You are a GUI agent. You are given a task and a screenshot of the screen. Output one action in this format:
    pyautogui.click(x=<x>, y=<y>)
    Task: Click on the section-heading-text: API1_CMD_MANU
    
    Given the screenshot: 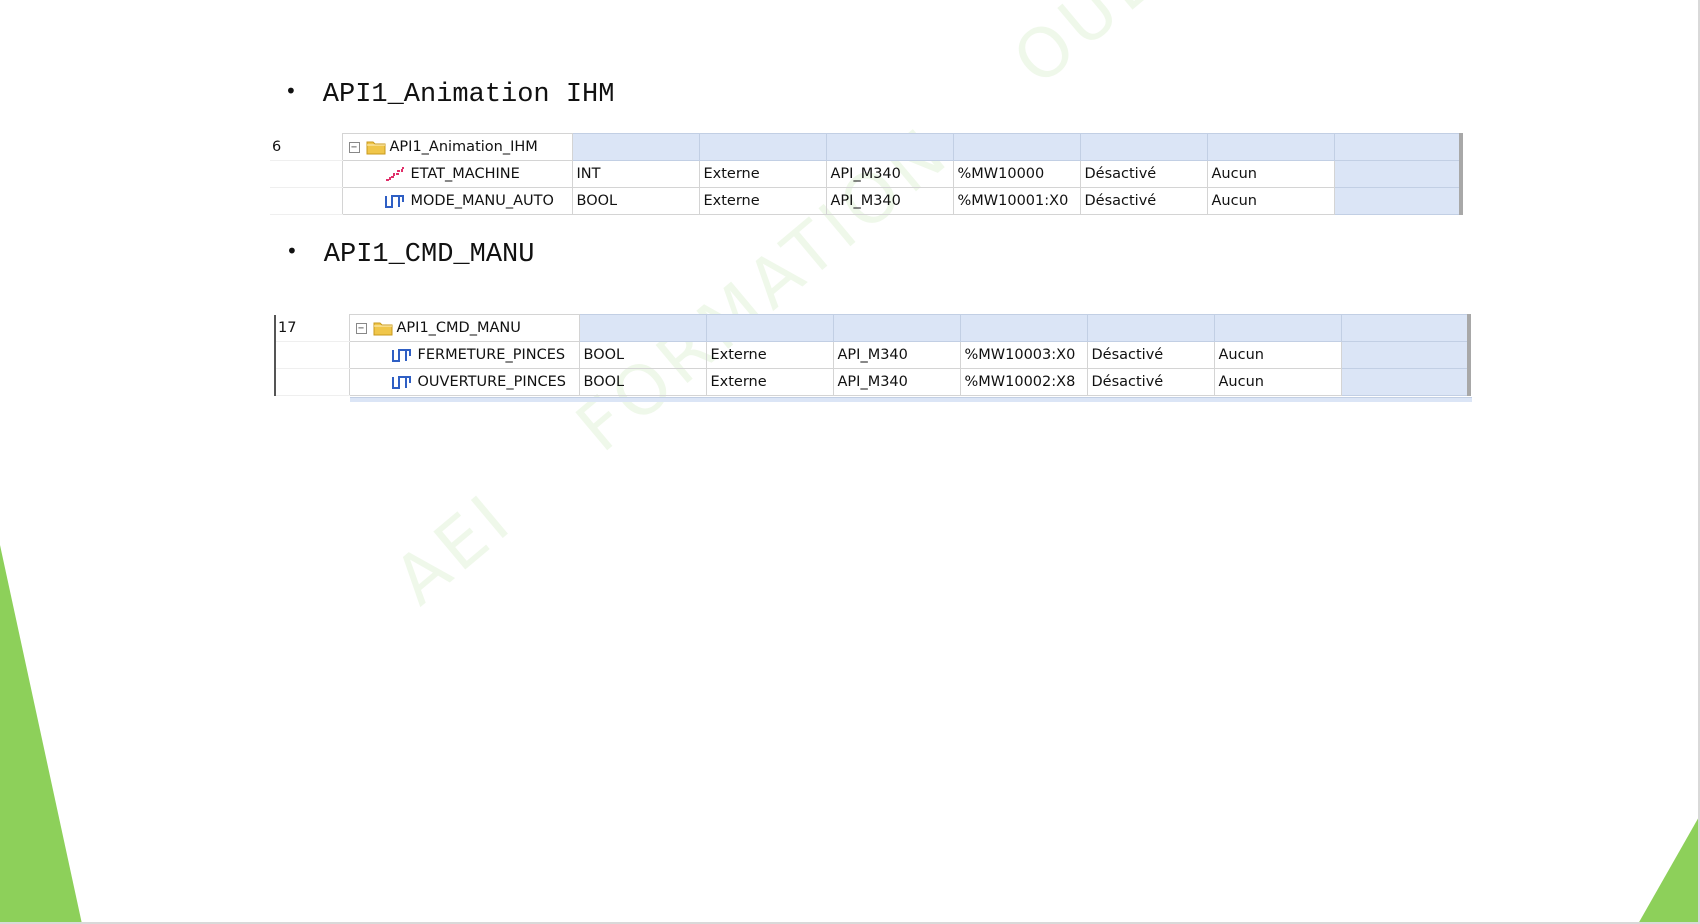 What is the action you would take?
    pyautogui.click(x=429, y=255)
    